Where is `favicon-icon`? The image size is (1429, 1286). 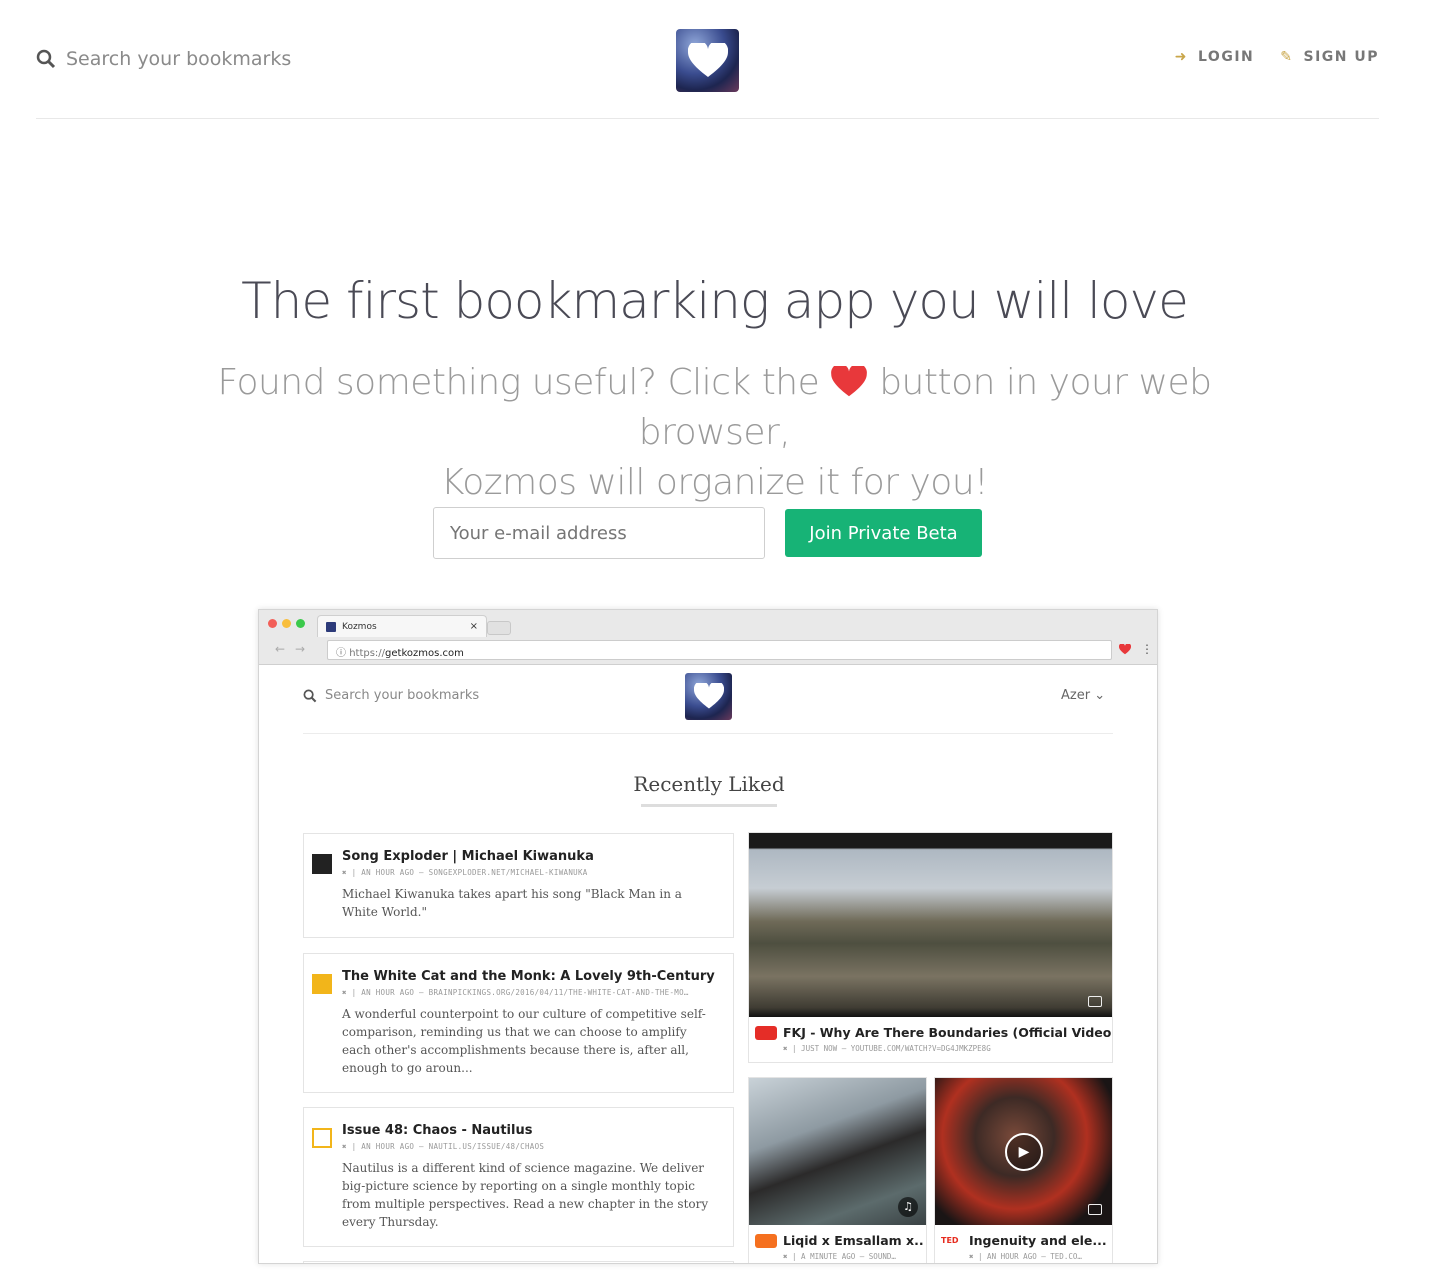 favicon-icon is located at coordinates (331, 626).